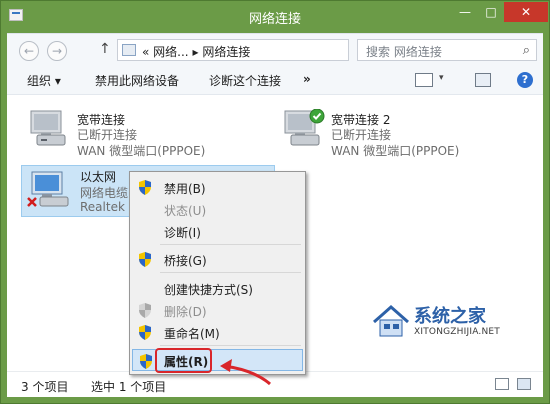 The width and height of the screenshot is (550, 404). What do you see at coordinates (45, 387) in the screenshot?
I see `item-count: 3 个项目` at bounding box center [45, 387].